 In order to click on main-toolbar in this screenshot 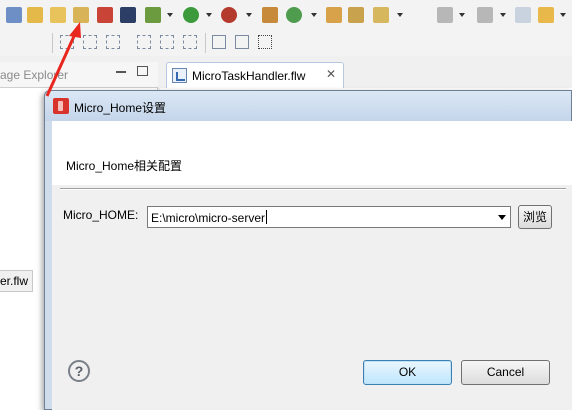, I will do `click(286, 15)`.